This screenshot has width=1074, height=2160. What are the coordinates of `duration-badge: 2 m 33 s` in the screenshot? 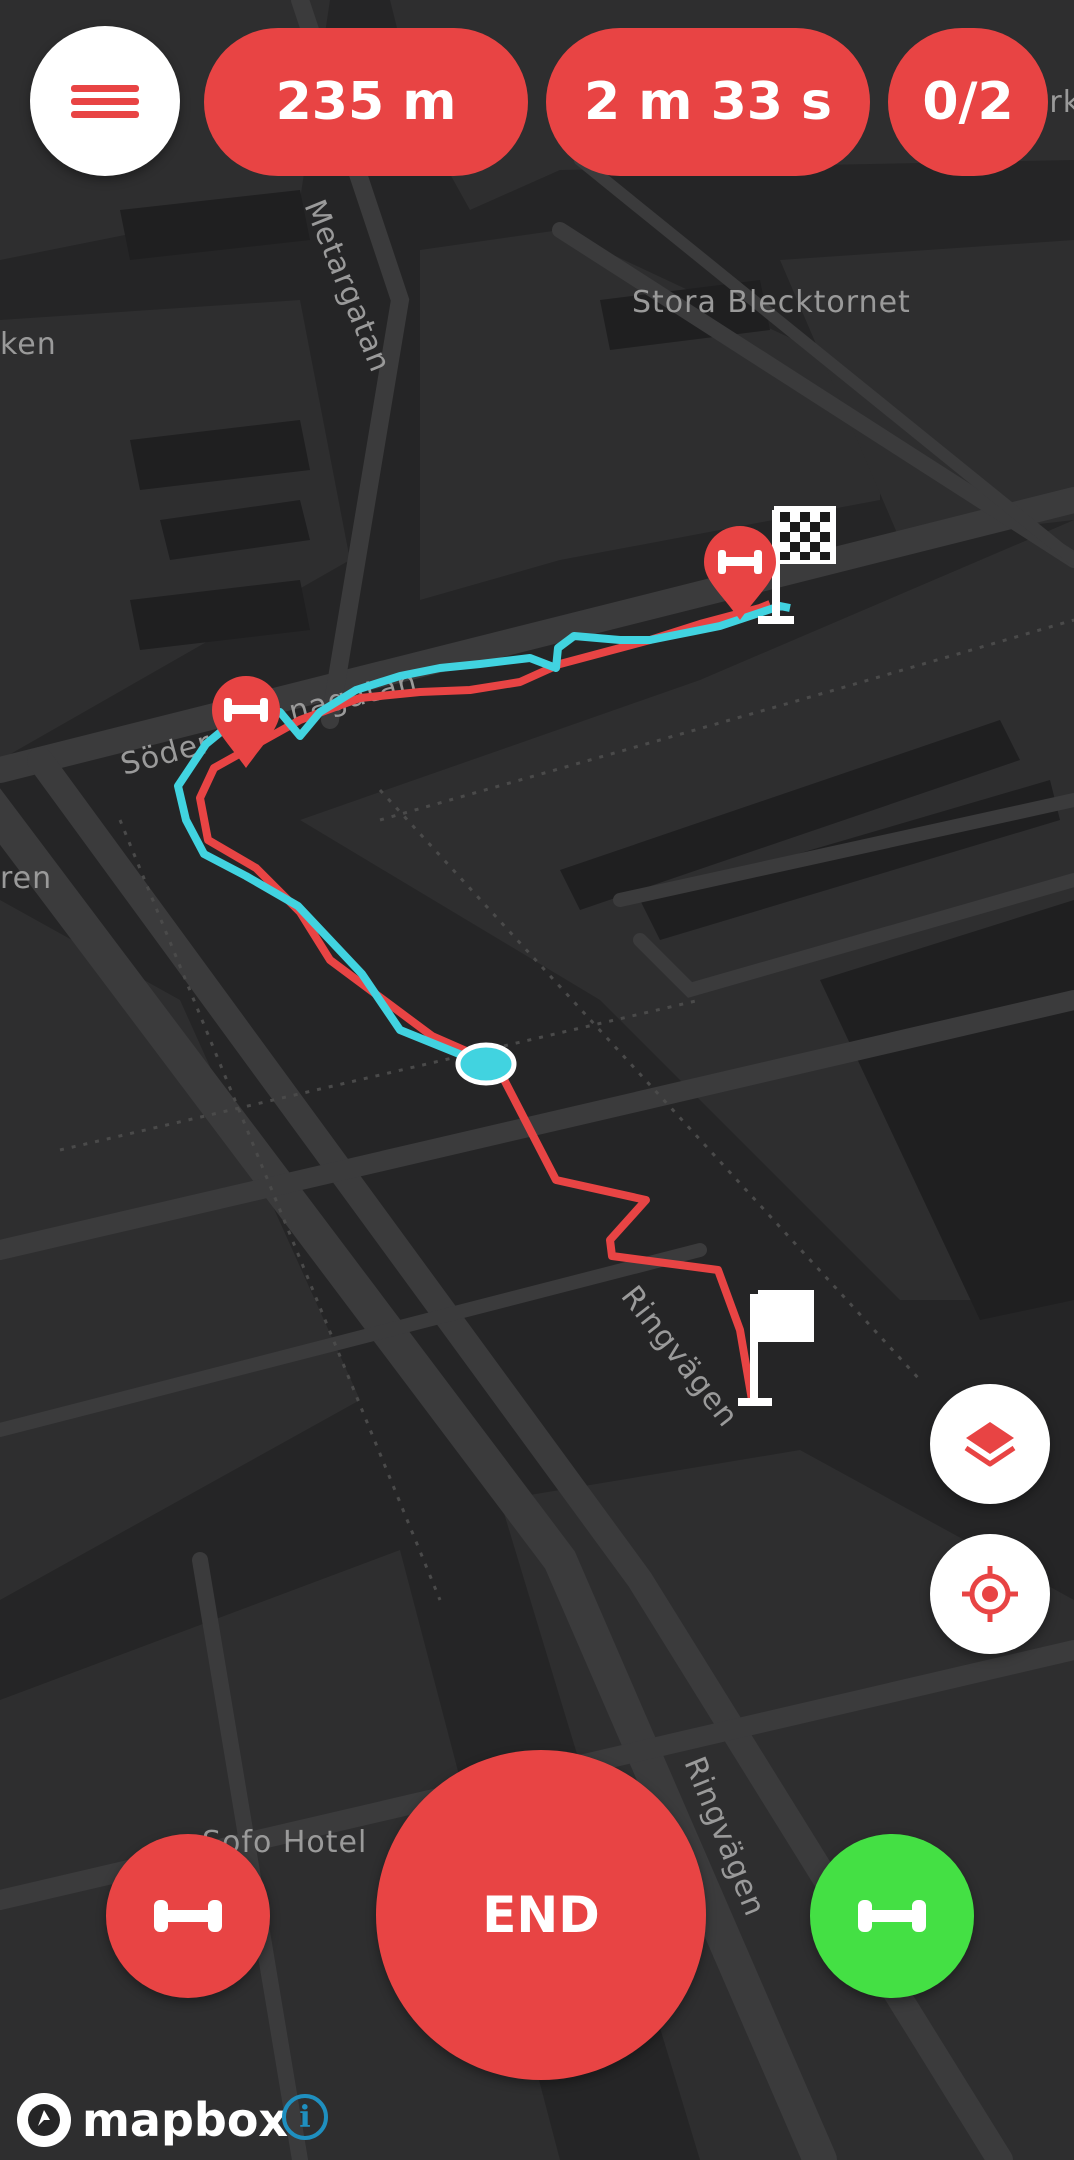 It's located at (708, 102).